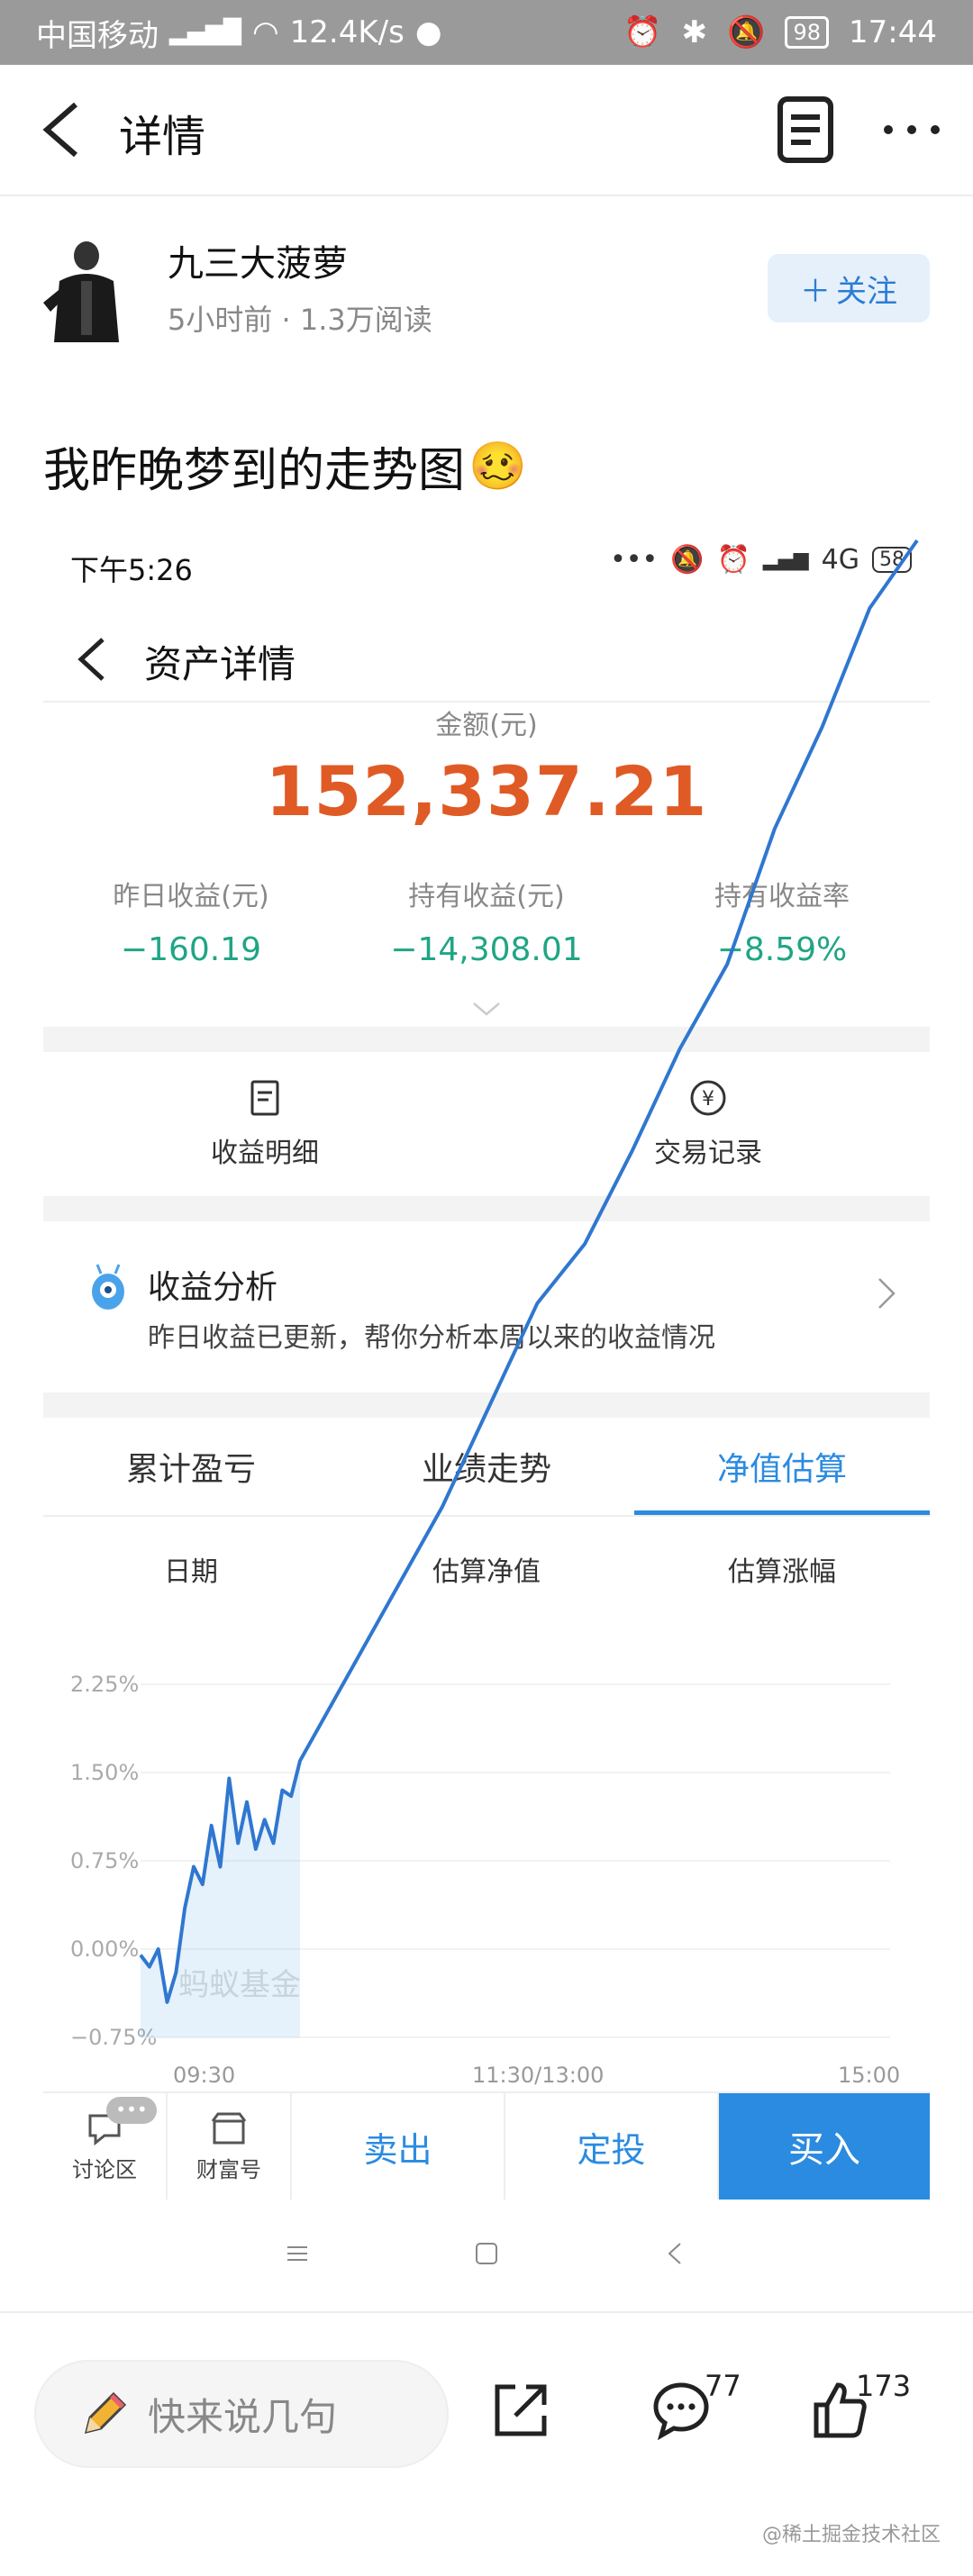  What do you see at coordinates (825, 2146) in the screenshot?
I see `buy-button: 买入` at bounding box center [825, 2146].